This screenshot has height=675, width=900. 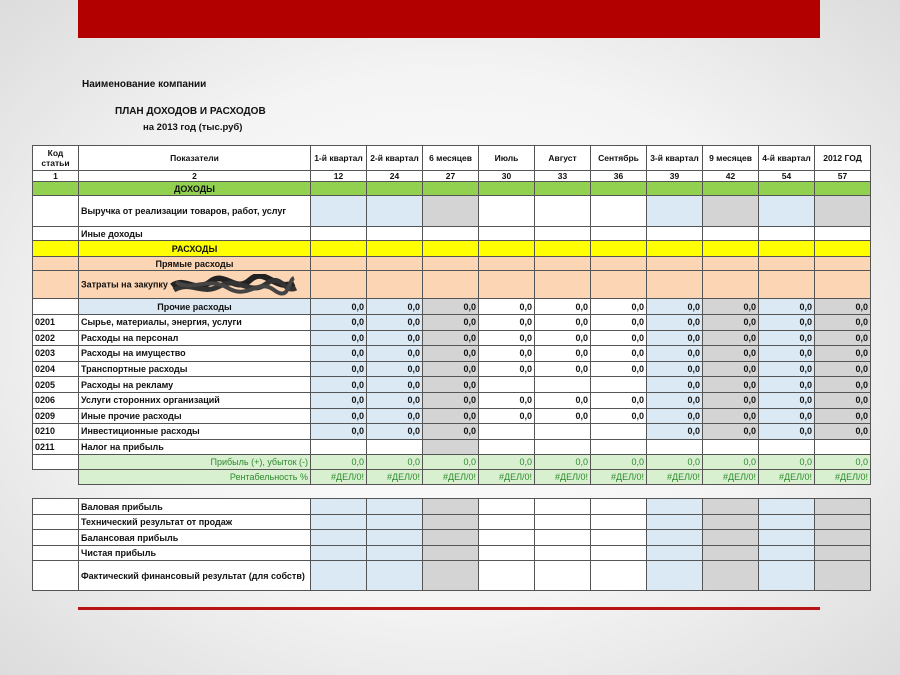 What do you see at coordinates (338, 400) in the screenshot?
I see `expense-0206-1: 0,0` at bounding box center [338, 400].